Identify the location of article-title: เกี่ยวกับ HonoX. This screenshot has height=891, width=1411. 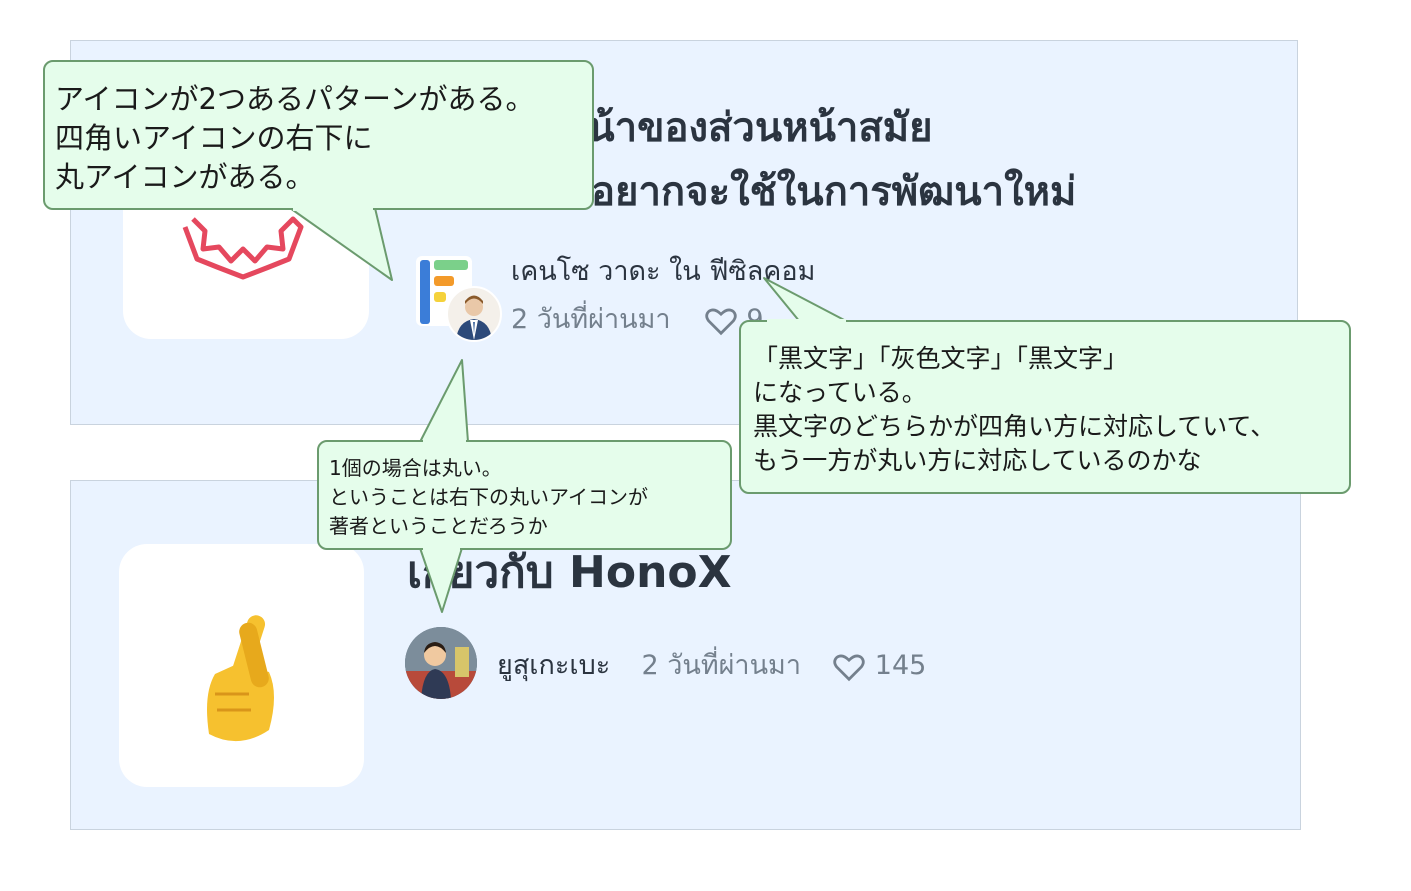
(569, 573).